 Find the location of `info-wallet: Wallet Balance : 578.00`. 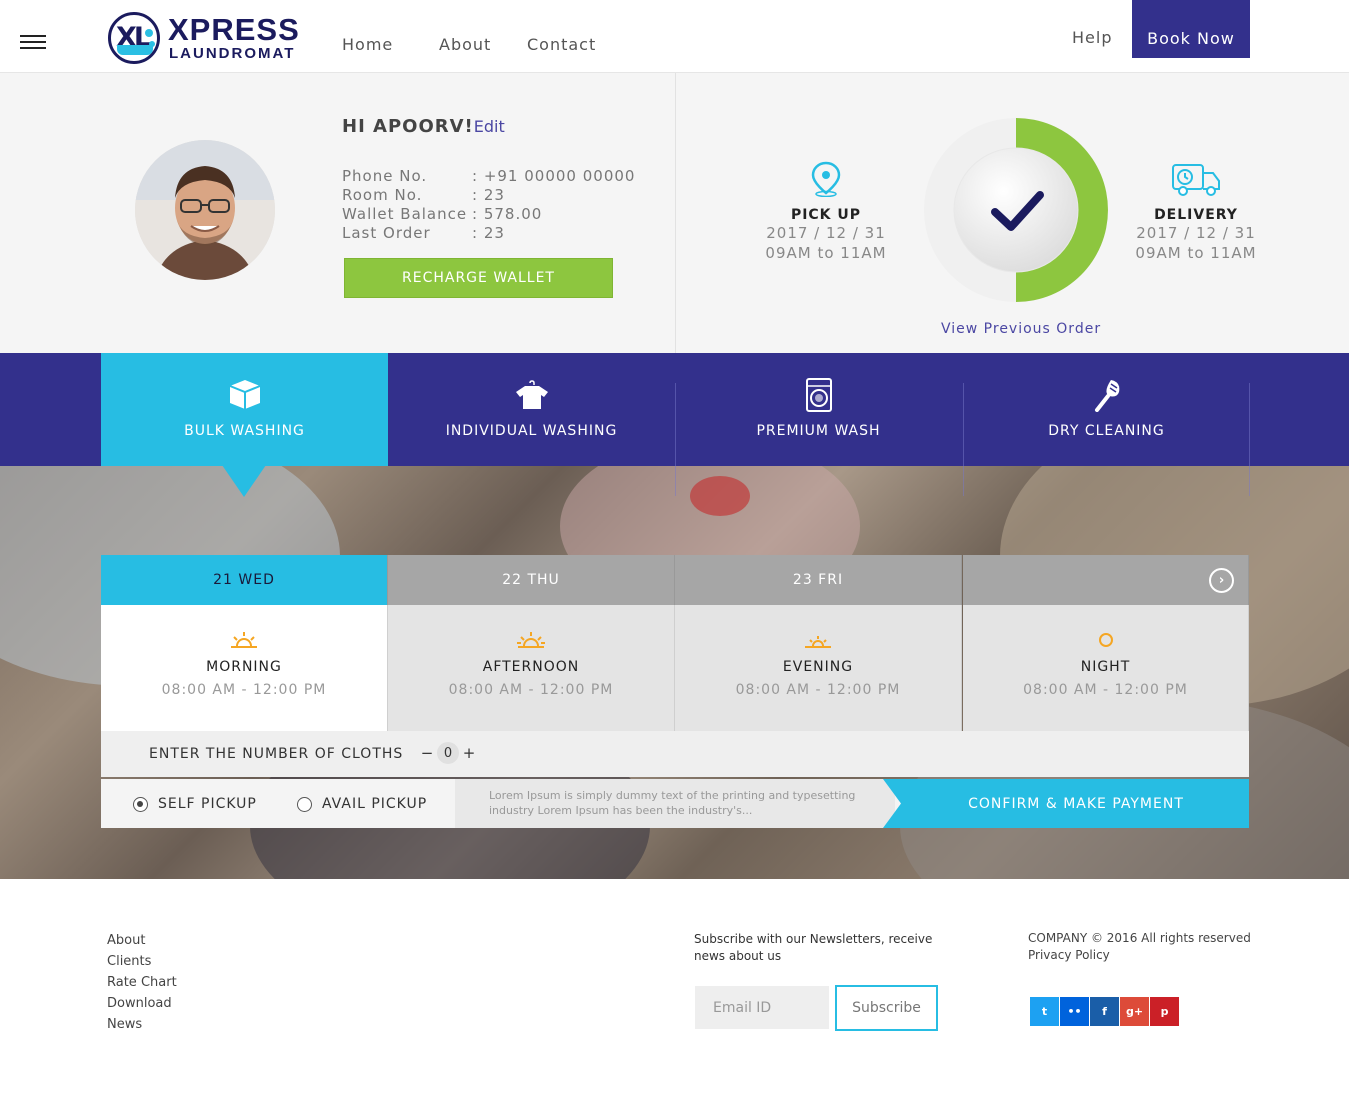

info-wallet: Wallet Balance : 578.00 is located at coordinates (441, 214).